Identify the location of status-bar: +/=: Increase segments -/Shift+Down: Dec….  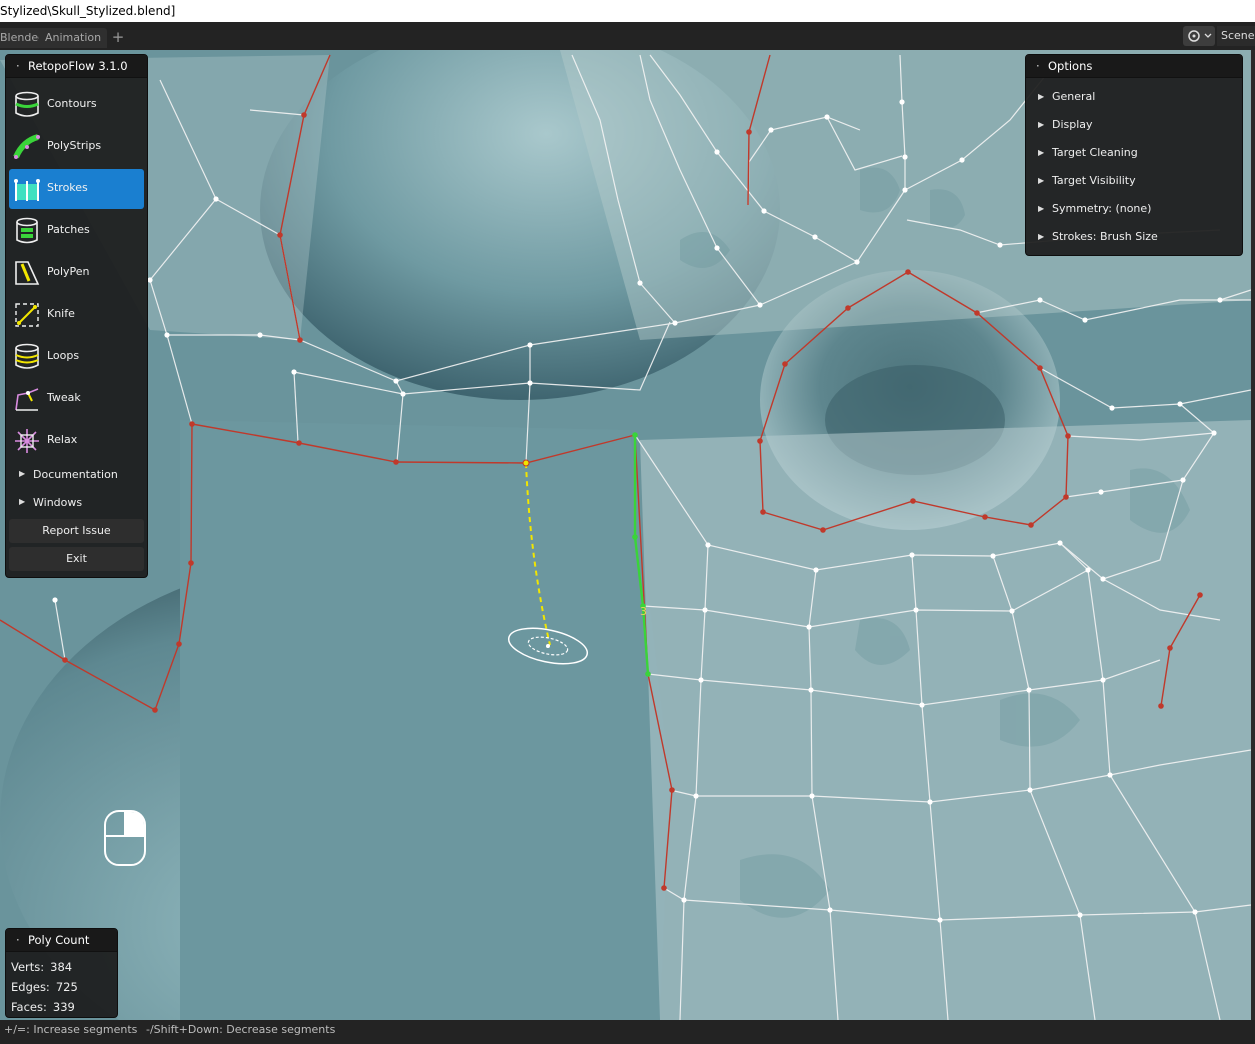
(627, 1032).